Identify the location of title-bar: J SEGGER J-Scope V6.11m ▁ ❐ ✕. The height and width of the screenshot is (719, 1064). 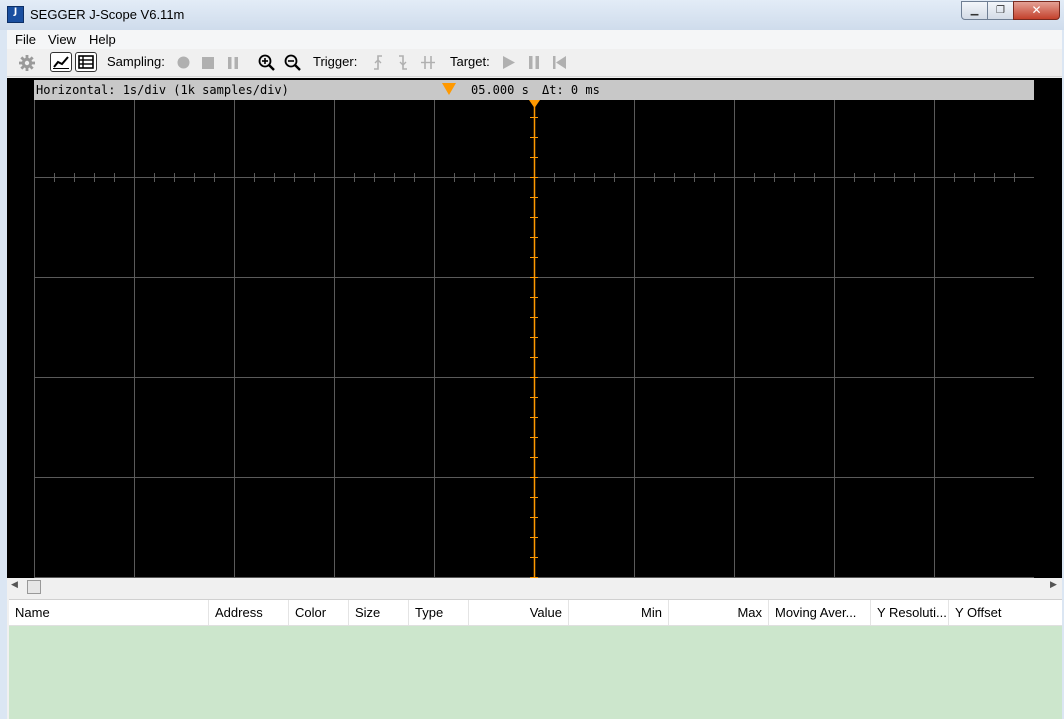
(532, 15).